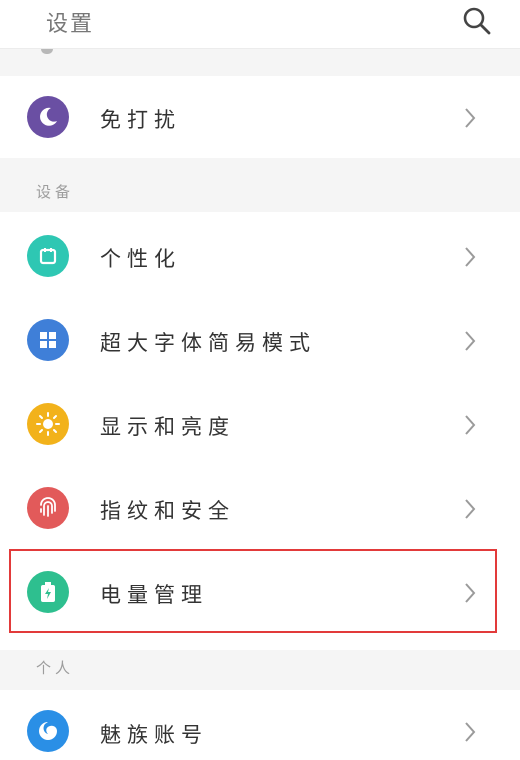 This screenshot has height=760, width=520. I want to click on partial-icon, so click(47, 51).